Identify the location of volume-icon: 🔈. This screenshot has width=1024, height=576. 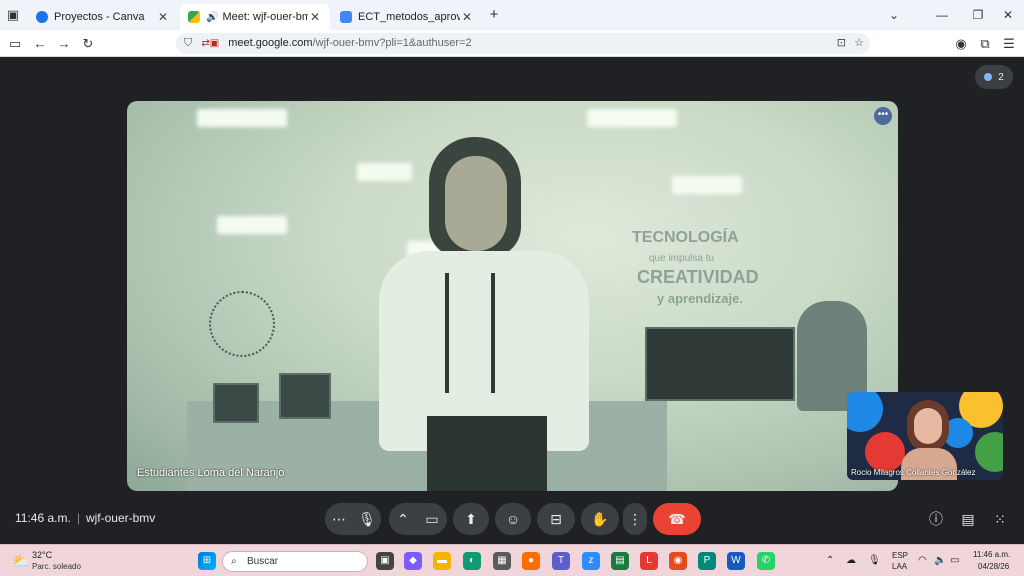
(940, 560).